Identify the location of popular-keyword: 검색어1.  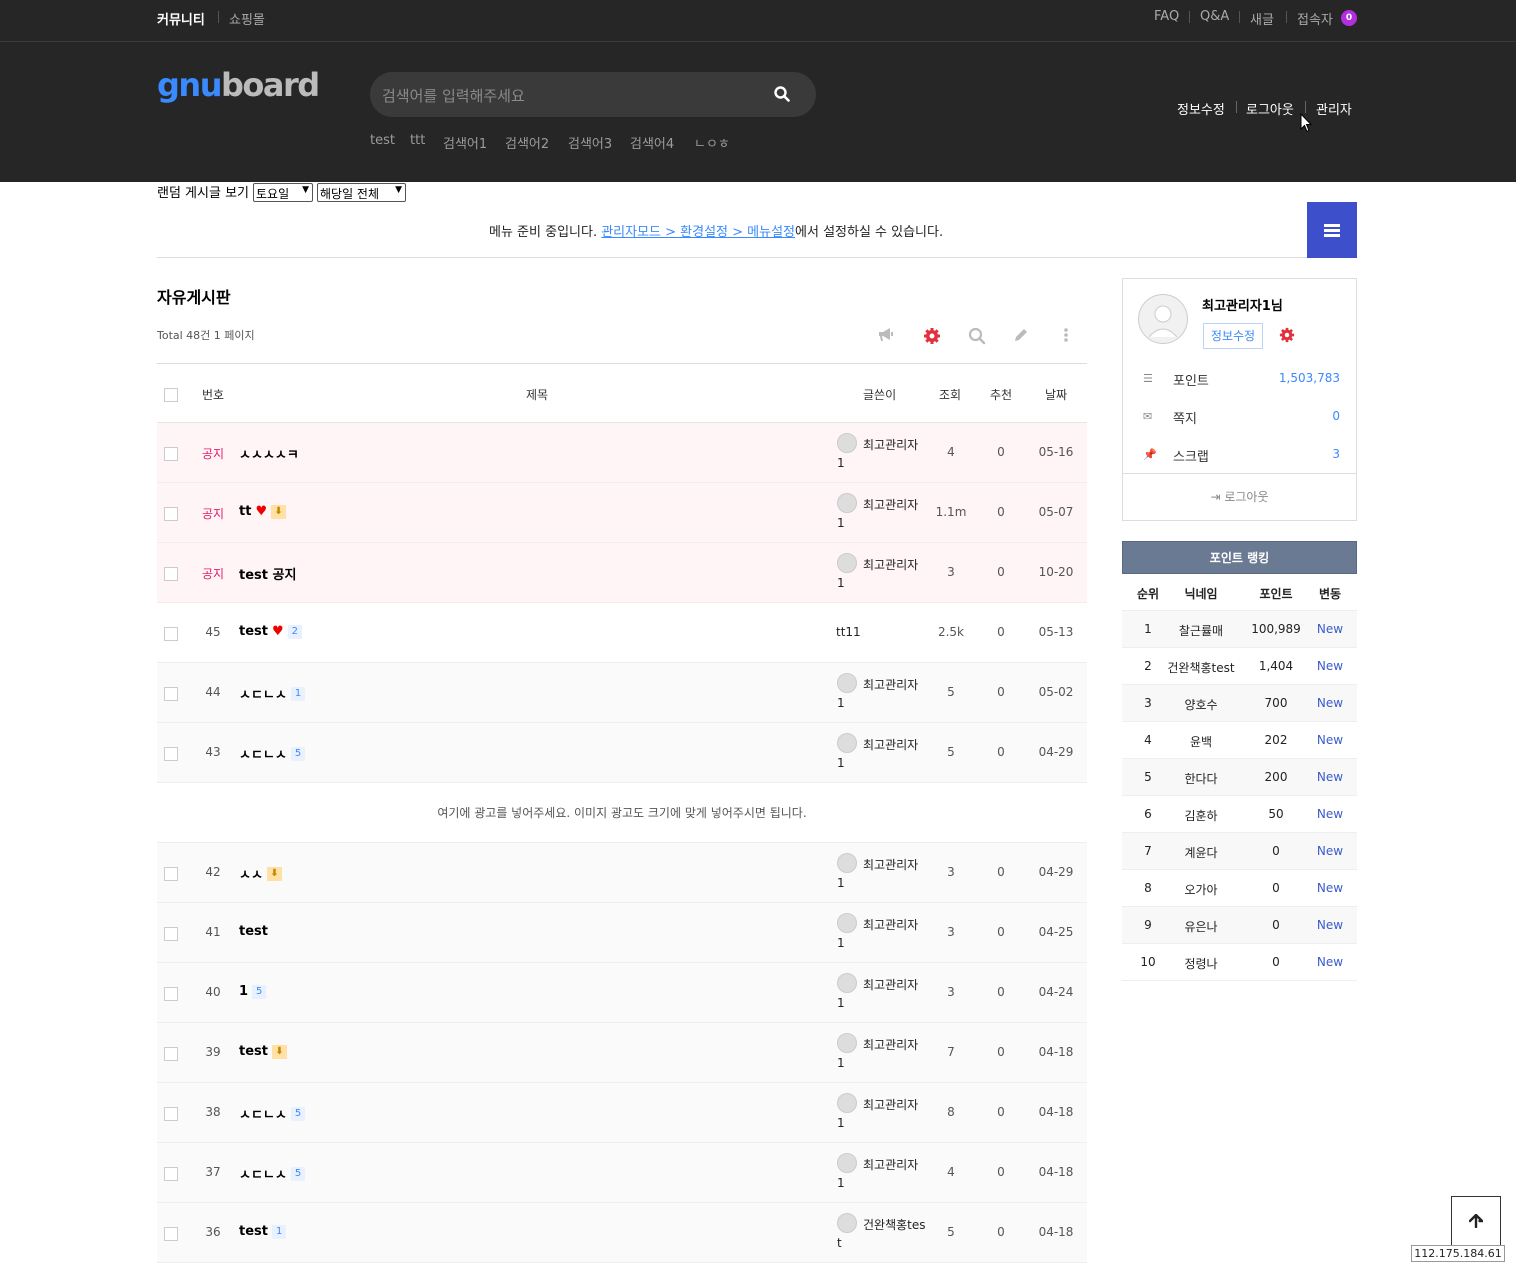
(465, 142).